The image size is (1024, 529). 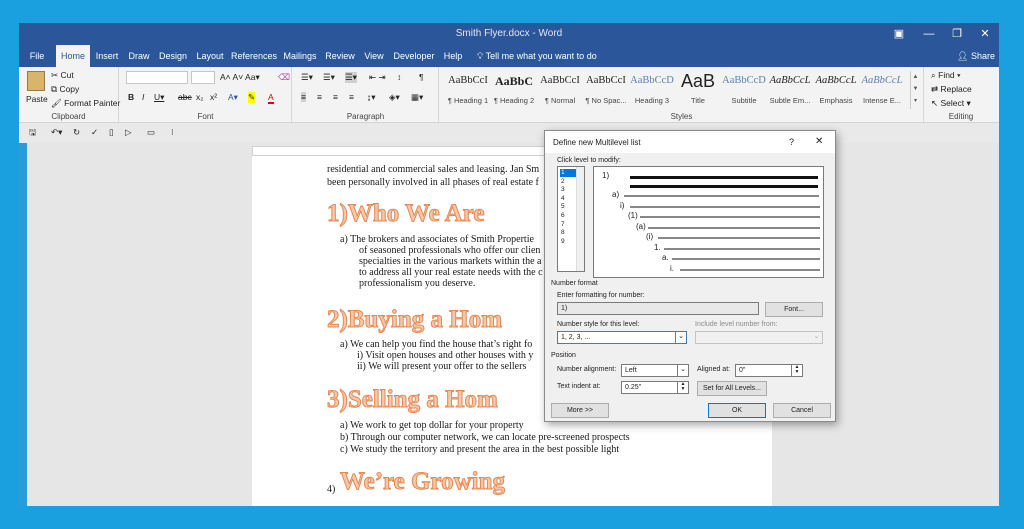 I want to click on font-size-box, so click(x=203, y=77).